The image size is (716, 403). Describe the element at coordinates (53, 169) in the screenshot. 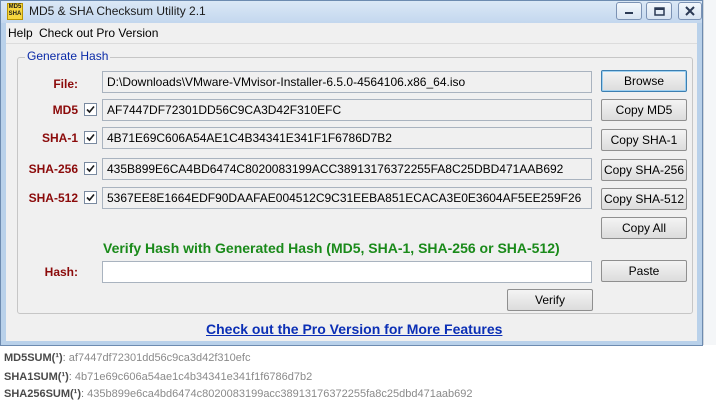

I see `sha256-label: SHA-256` at that location.